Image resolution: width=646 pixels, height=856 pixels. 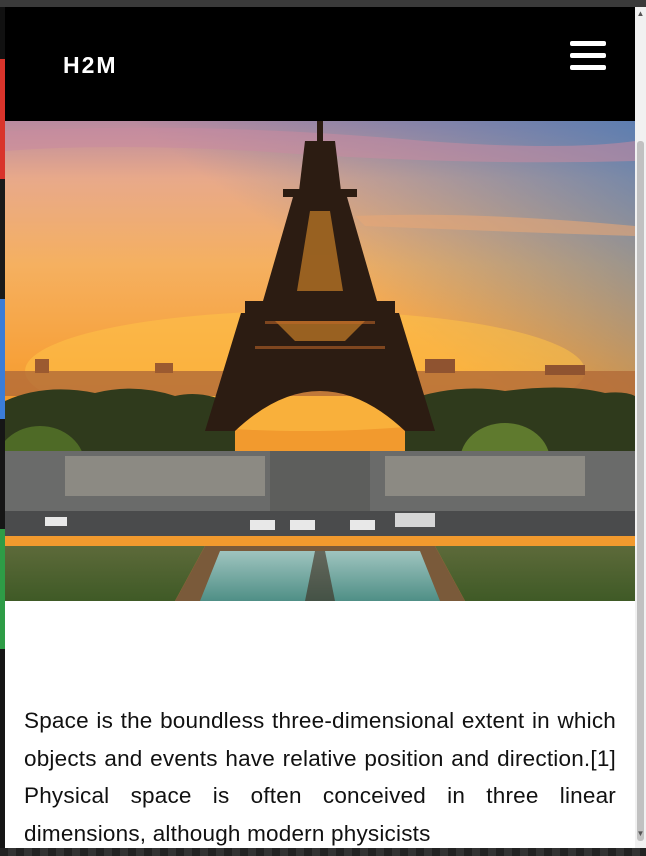 What do you see at coordinates (588, 56) in the screenshot?
I see `hamburger-menu-icon` at bounding box center [588, 56].